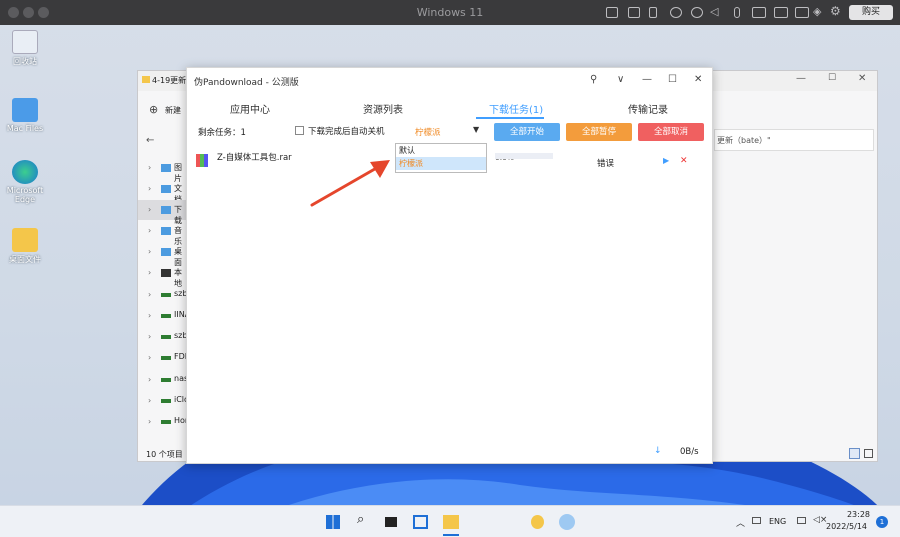  I want to click on file-explorer-icon, so click(451, 522).